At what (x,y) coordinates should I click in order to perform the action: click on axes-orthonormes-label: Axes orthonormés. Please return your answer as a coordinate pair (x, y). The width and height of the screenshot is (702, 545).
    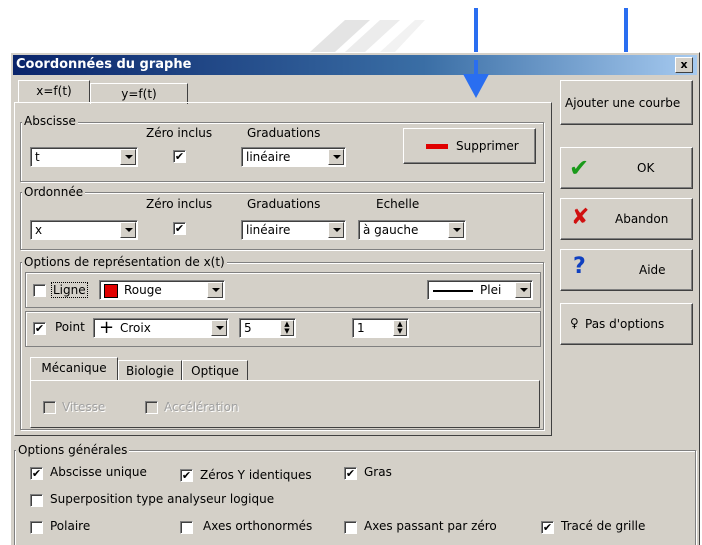
    Looking at the image, I should click on (258, 526).